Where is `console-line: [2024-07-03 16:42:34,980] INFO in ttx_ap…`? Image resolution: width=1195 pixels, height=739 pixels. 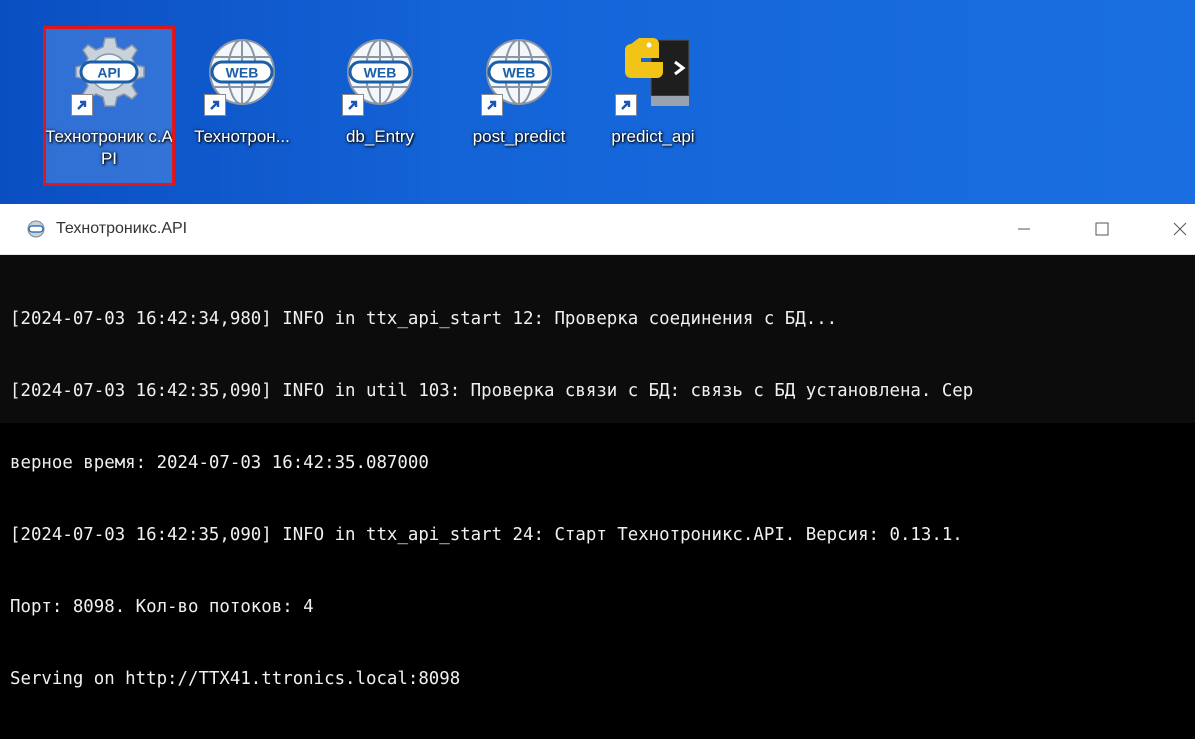 console-line: [2024-07-03 16:42:34,980] INFO in ttx_ap… is located at coordinates (424, 319).